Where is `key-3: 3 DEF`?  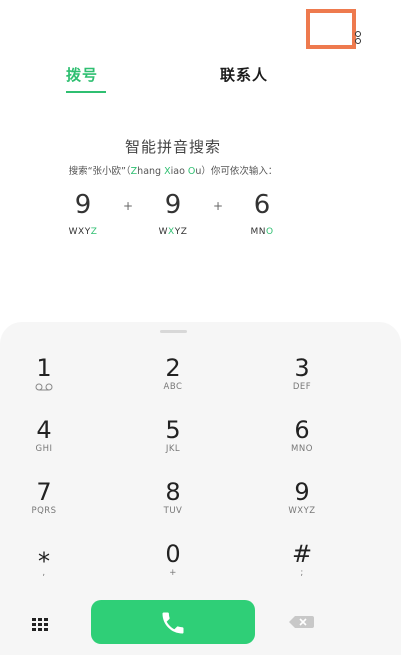 key-3: 3 DEF is located at coordinates (302, 382).